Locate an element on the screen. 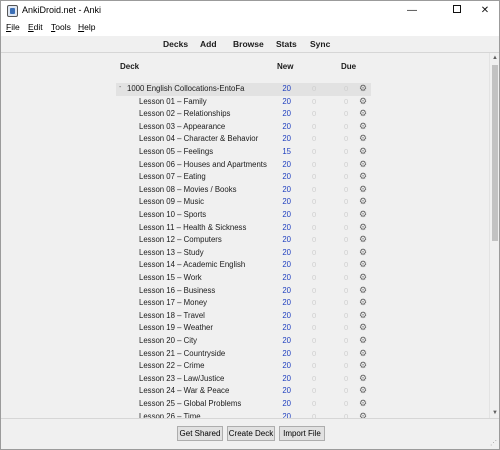  deck-name-link: Lesson 02 – Relationships is located at coordinates (184, 113).